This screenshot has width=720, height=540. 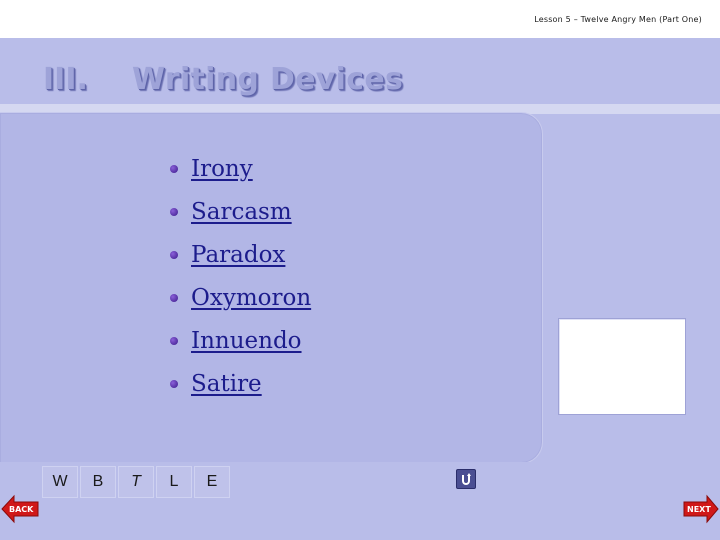 I want to click on list-item: Irony, so click(x=240, y=168).